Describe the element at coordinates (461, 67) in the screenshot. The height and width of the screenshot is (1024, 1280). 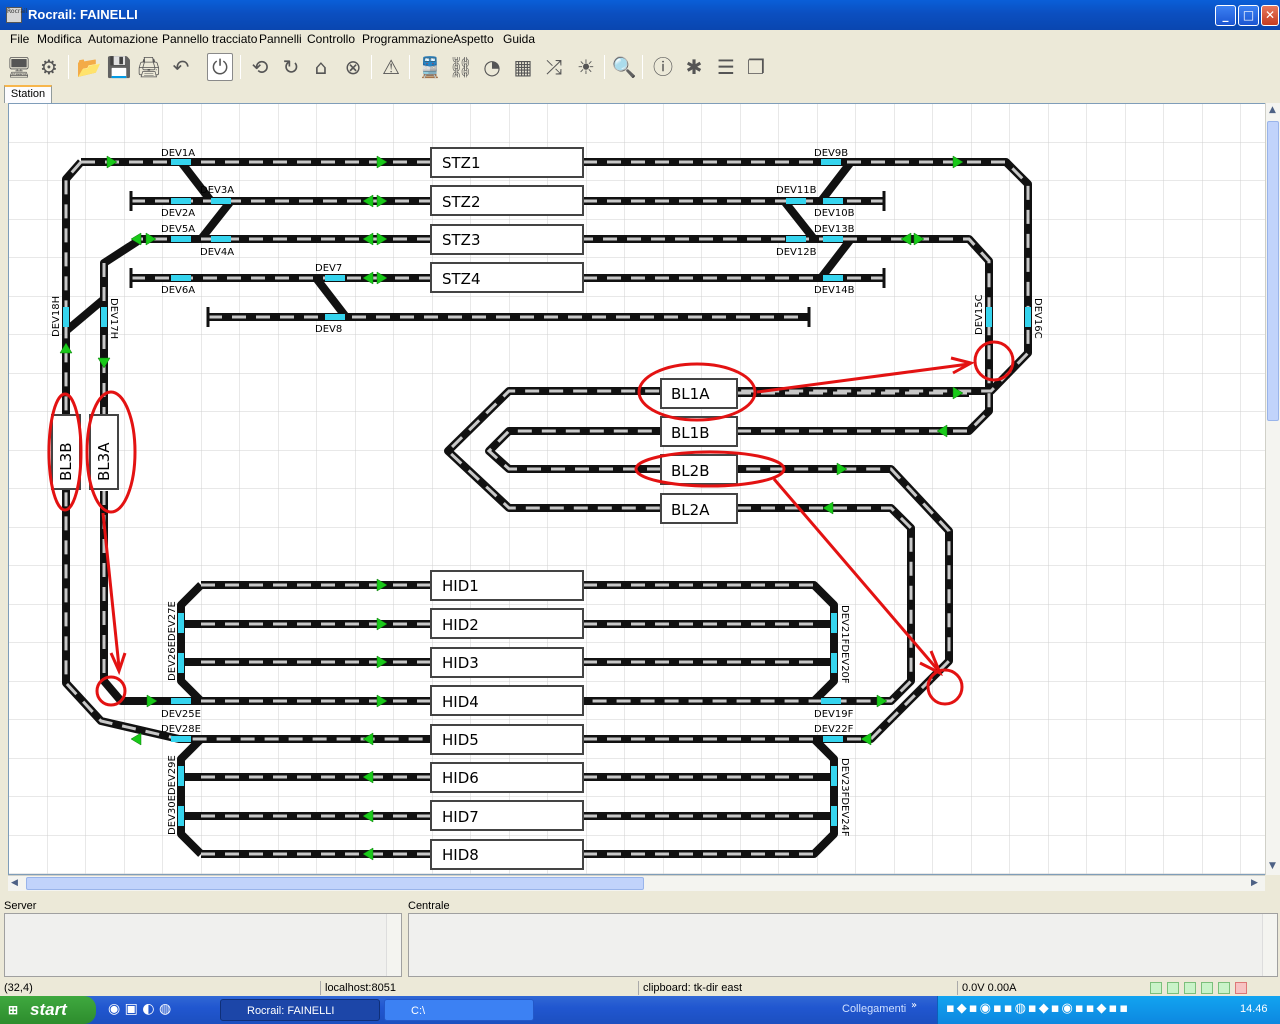
I see `route-icon: ⛓` at that location.